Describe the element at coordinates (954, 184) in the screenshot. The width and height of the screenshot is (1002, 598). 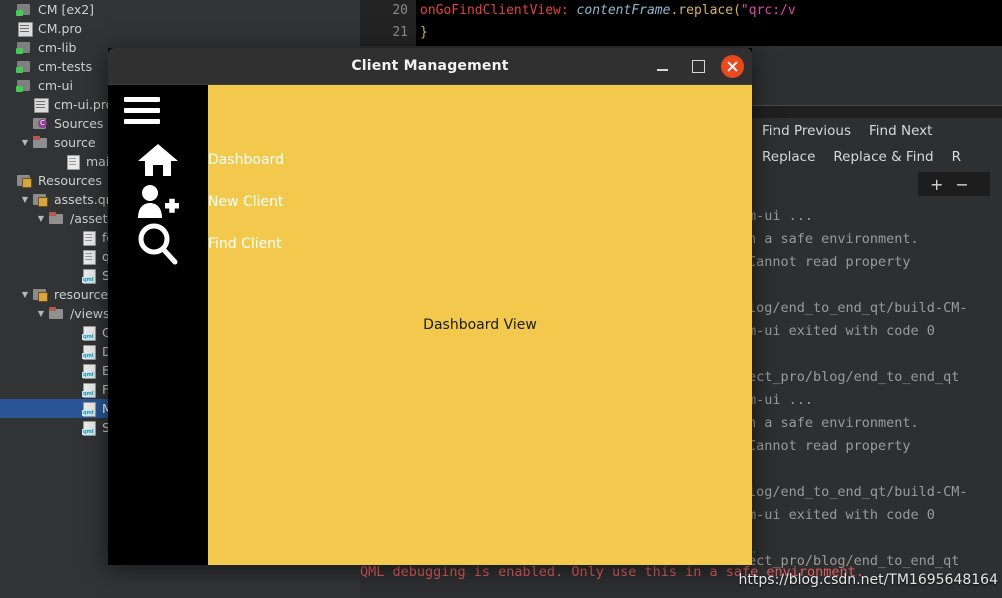
I see `zoom-controls: + −` at that location.